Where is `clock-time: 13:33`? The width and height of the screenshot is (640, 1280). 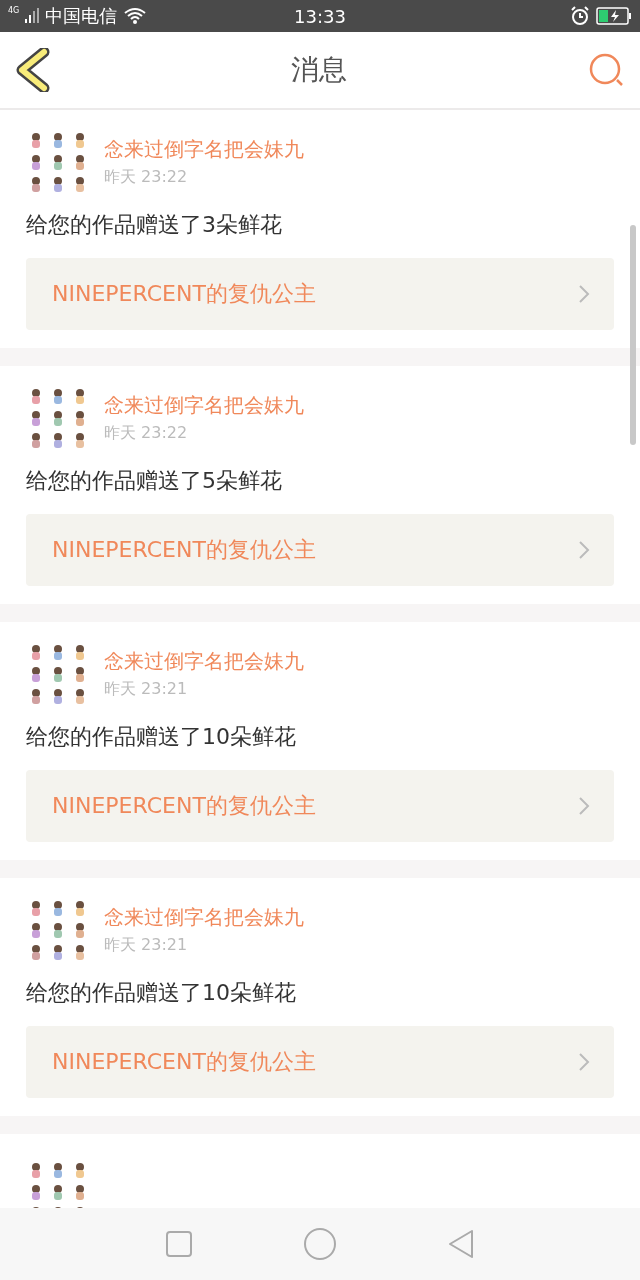
clock-time: 13:33 is located at coordinates (320, 16).